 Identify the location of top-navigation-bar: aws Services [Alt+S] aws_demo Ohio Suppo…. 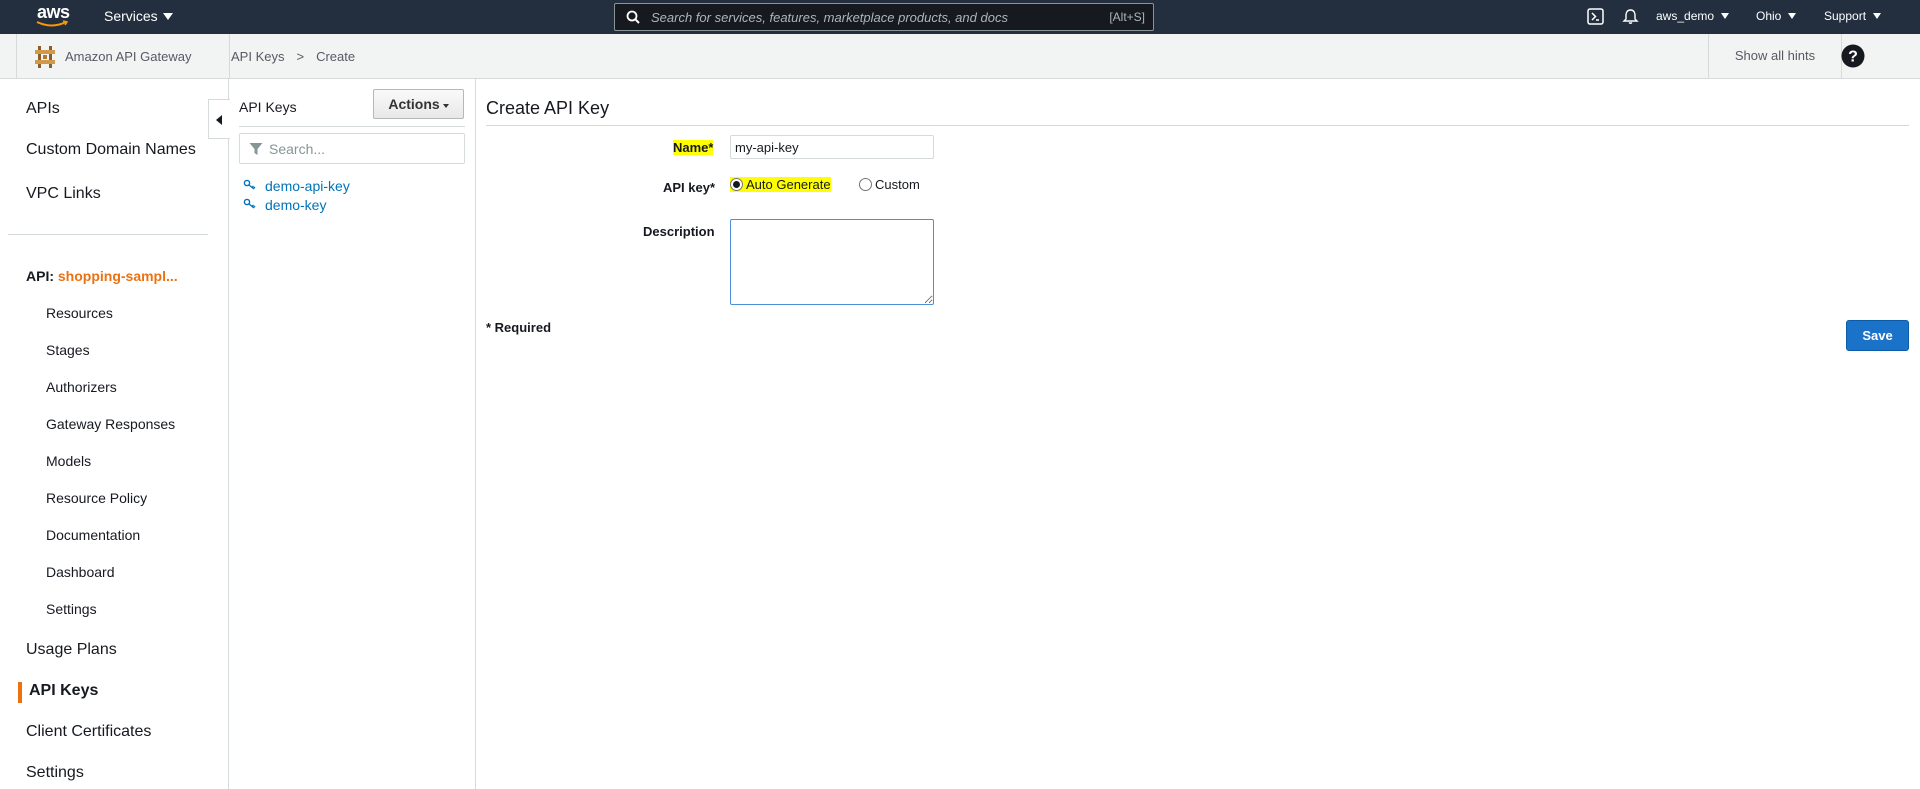
(960, 17).